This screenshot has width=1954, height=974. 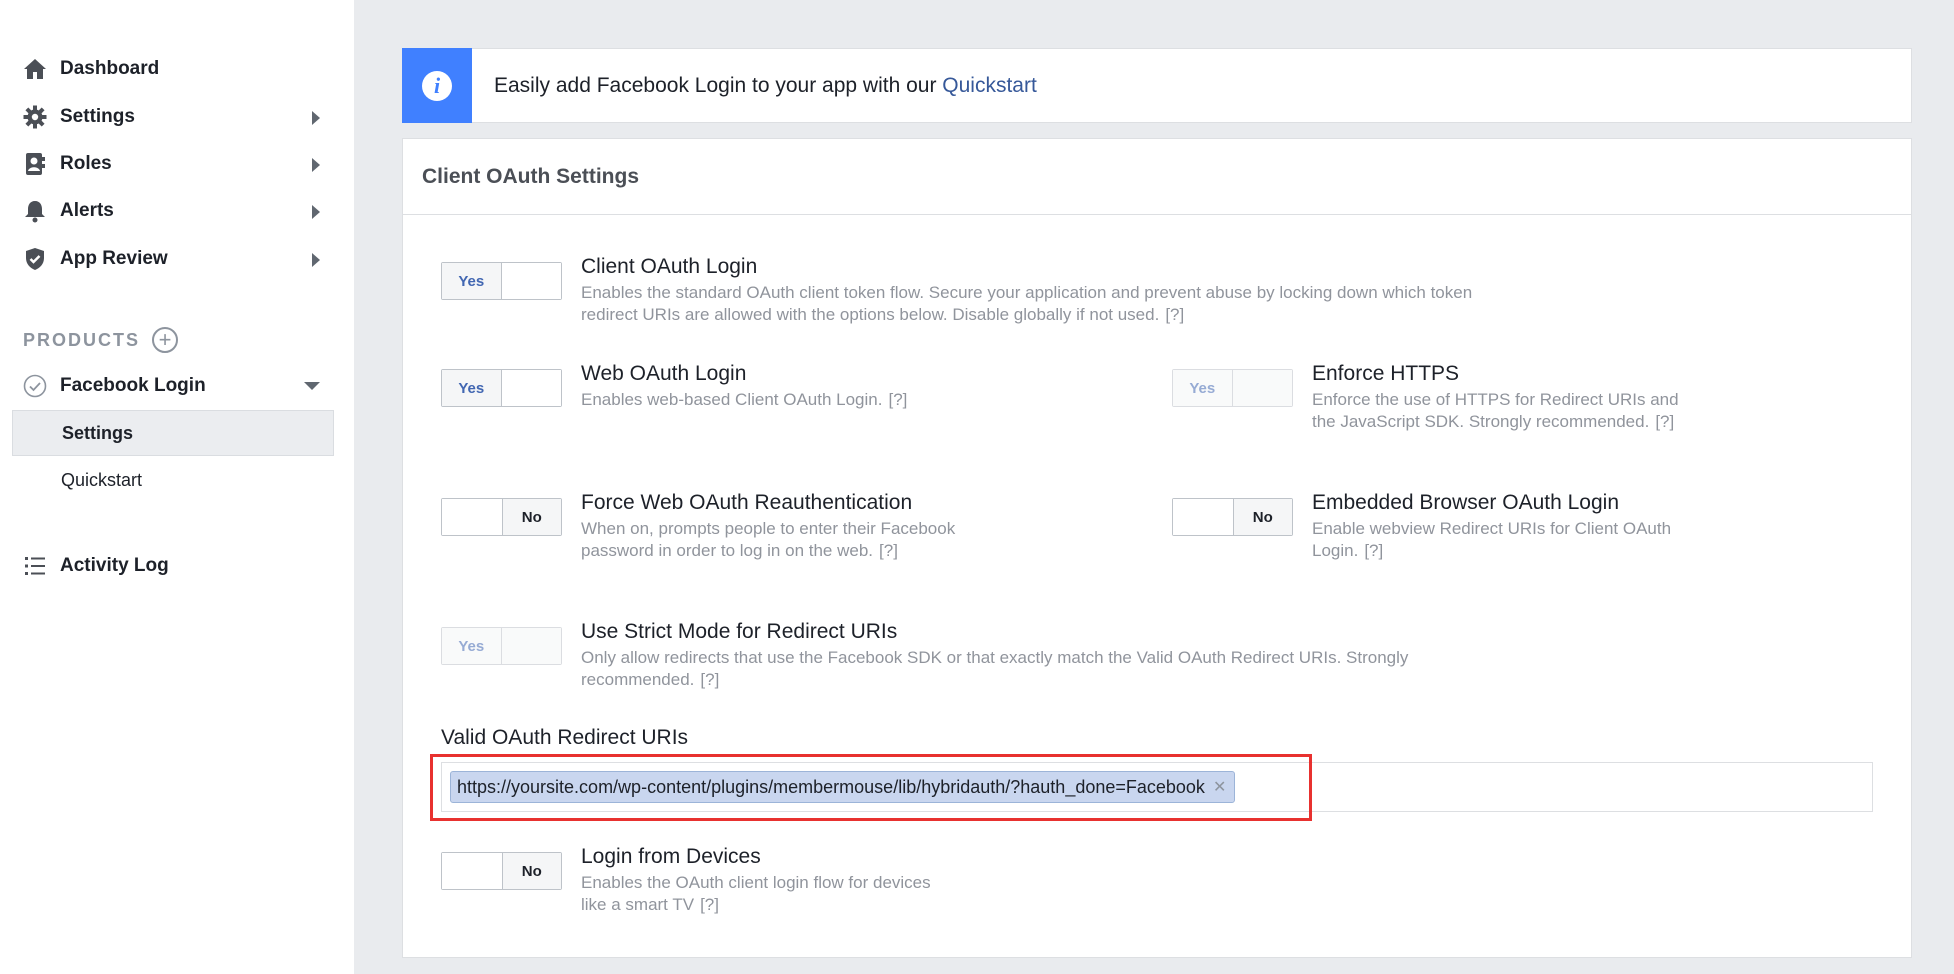 What do you see at coordinates (182, 259) in the screenshot?
I see `sidebar-item-app-review: App Review` at bounding box center [182, 259].